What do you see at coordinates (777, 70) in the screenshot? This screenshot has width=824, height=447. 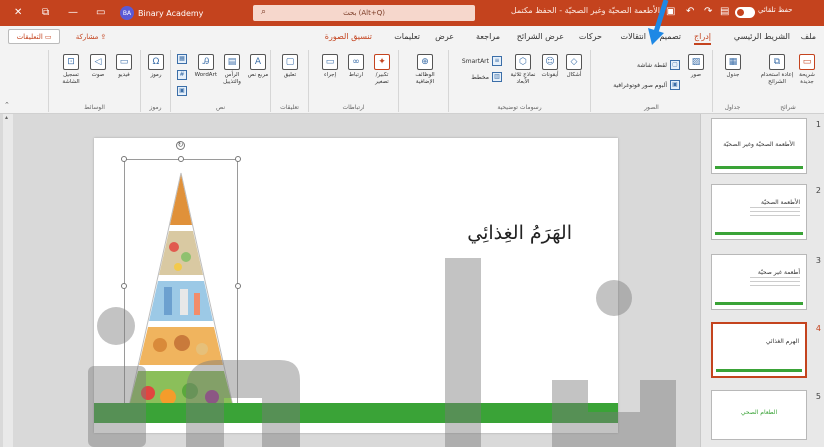 I see `reuse-slides-button: ⧉ إعادة استخدام الشرائح` at bounding box center [777, 70].